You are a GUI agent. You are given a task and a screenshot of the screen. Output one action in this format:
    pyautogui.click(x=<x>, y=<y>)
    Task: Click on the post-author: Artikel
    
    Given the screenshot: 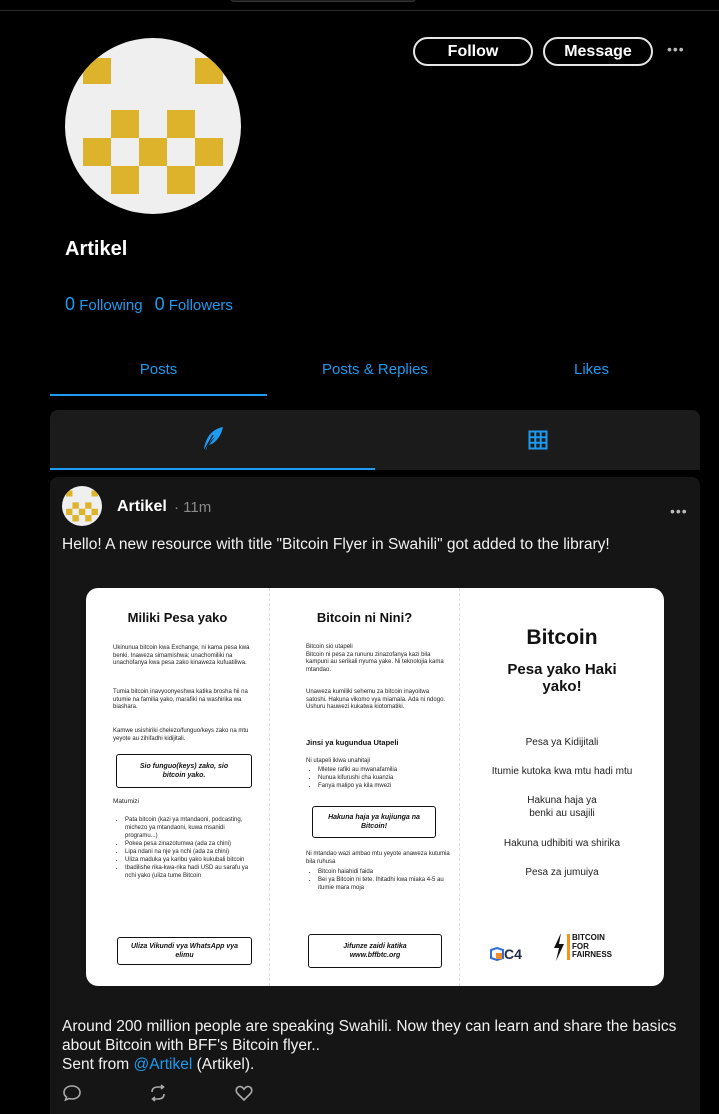 What is the action you would take?
    pyautogui.click(x=142, y=507)
    